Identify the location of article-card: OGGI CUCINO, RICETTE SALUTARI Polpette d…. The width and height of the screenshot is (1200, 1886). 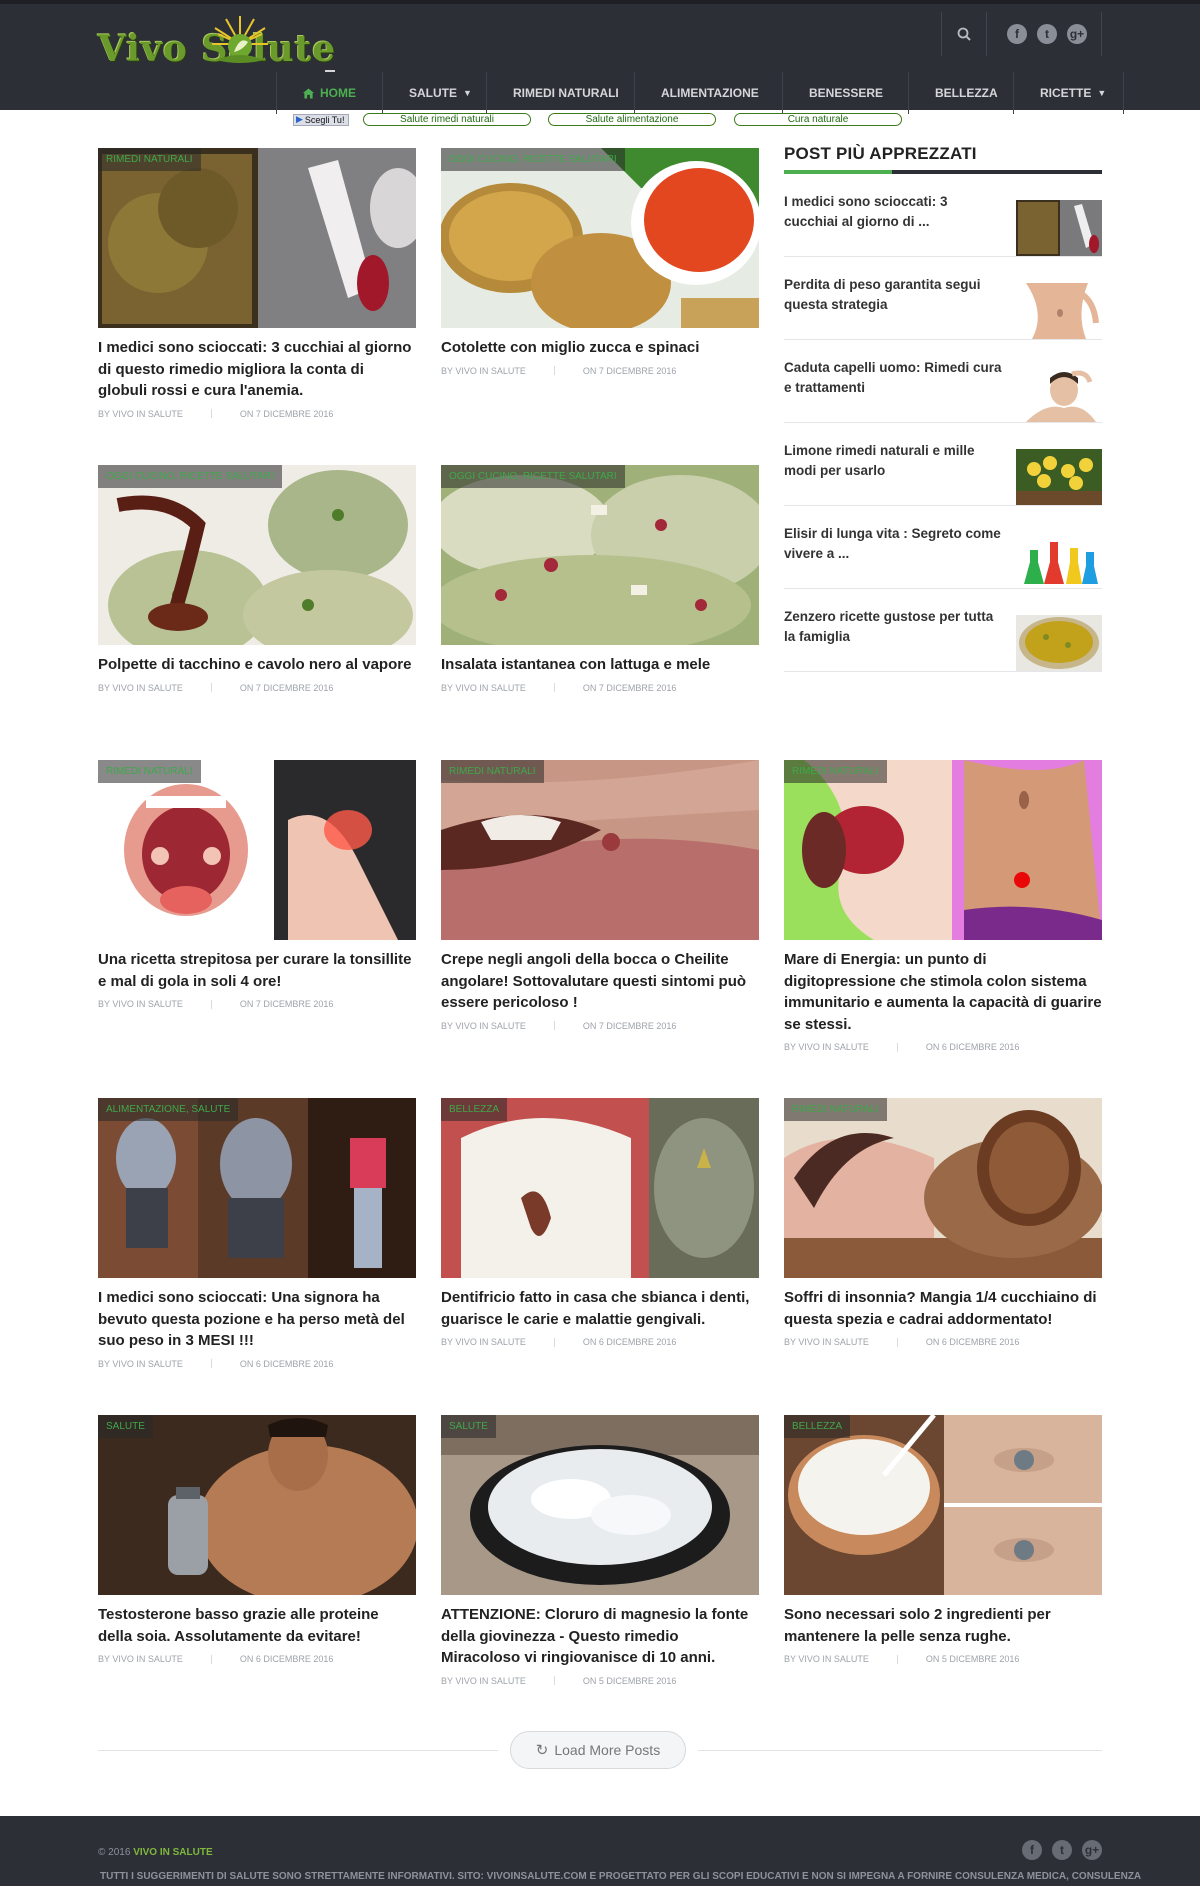
(257, 579).